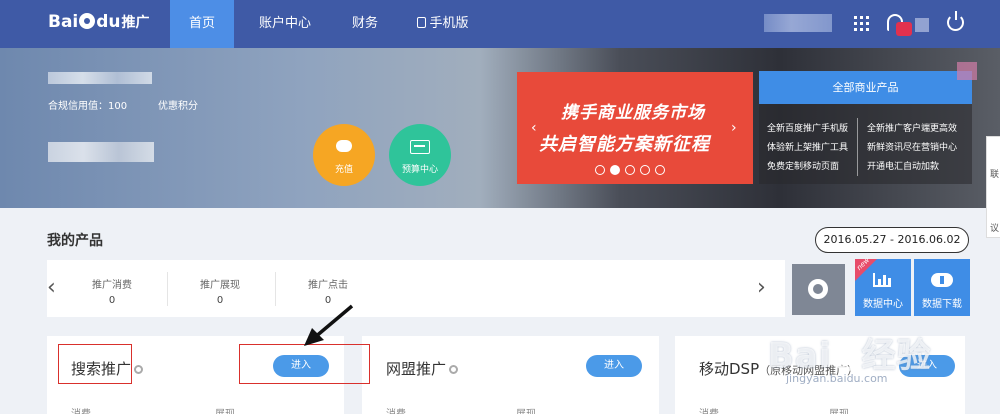 This screenshot has width=1000, height=414. Describe the element at coordinates (285, 24) in the screenshot. I see `nav-item-account-center: 账户中心` at that location.